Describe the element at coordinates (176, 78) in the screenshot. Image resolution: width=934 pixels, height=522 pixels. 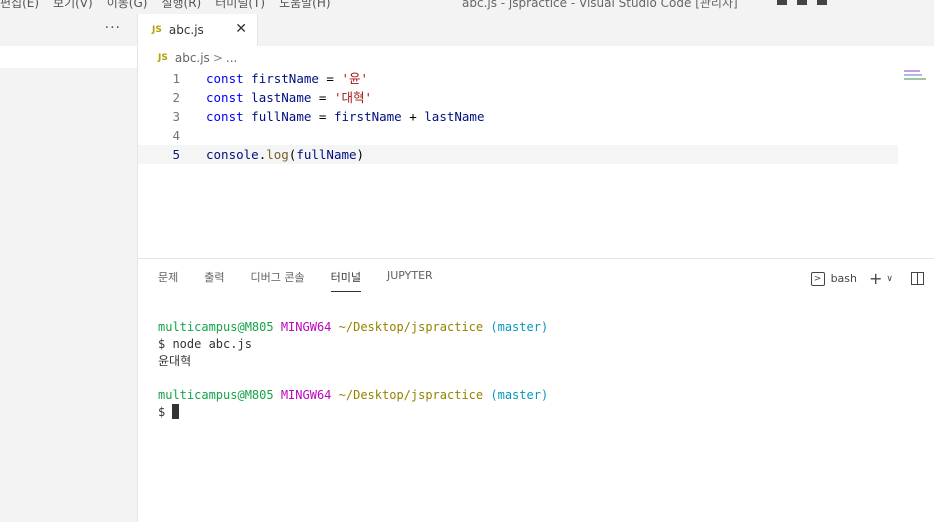
I see `line-number: 1` at that location.